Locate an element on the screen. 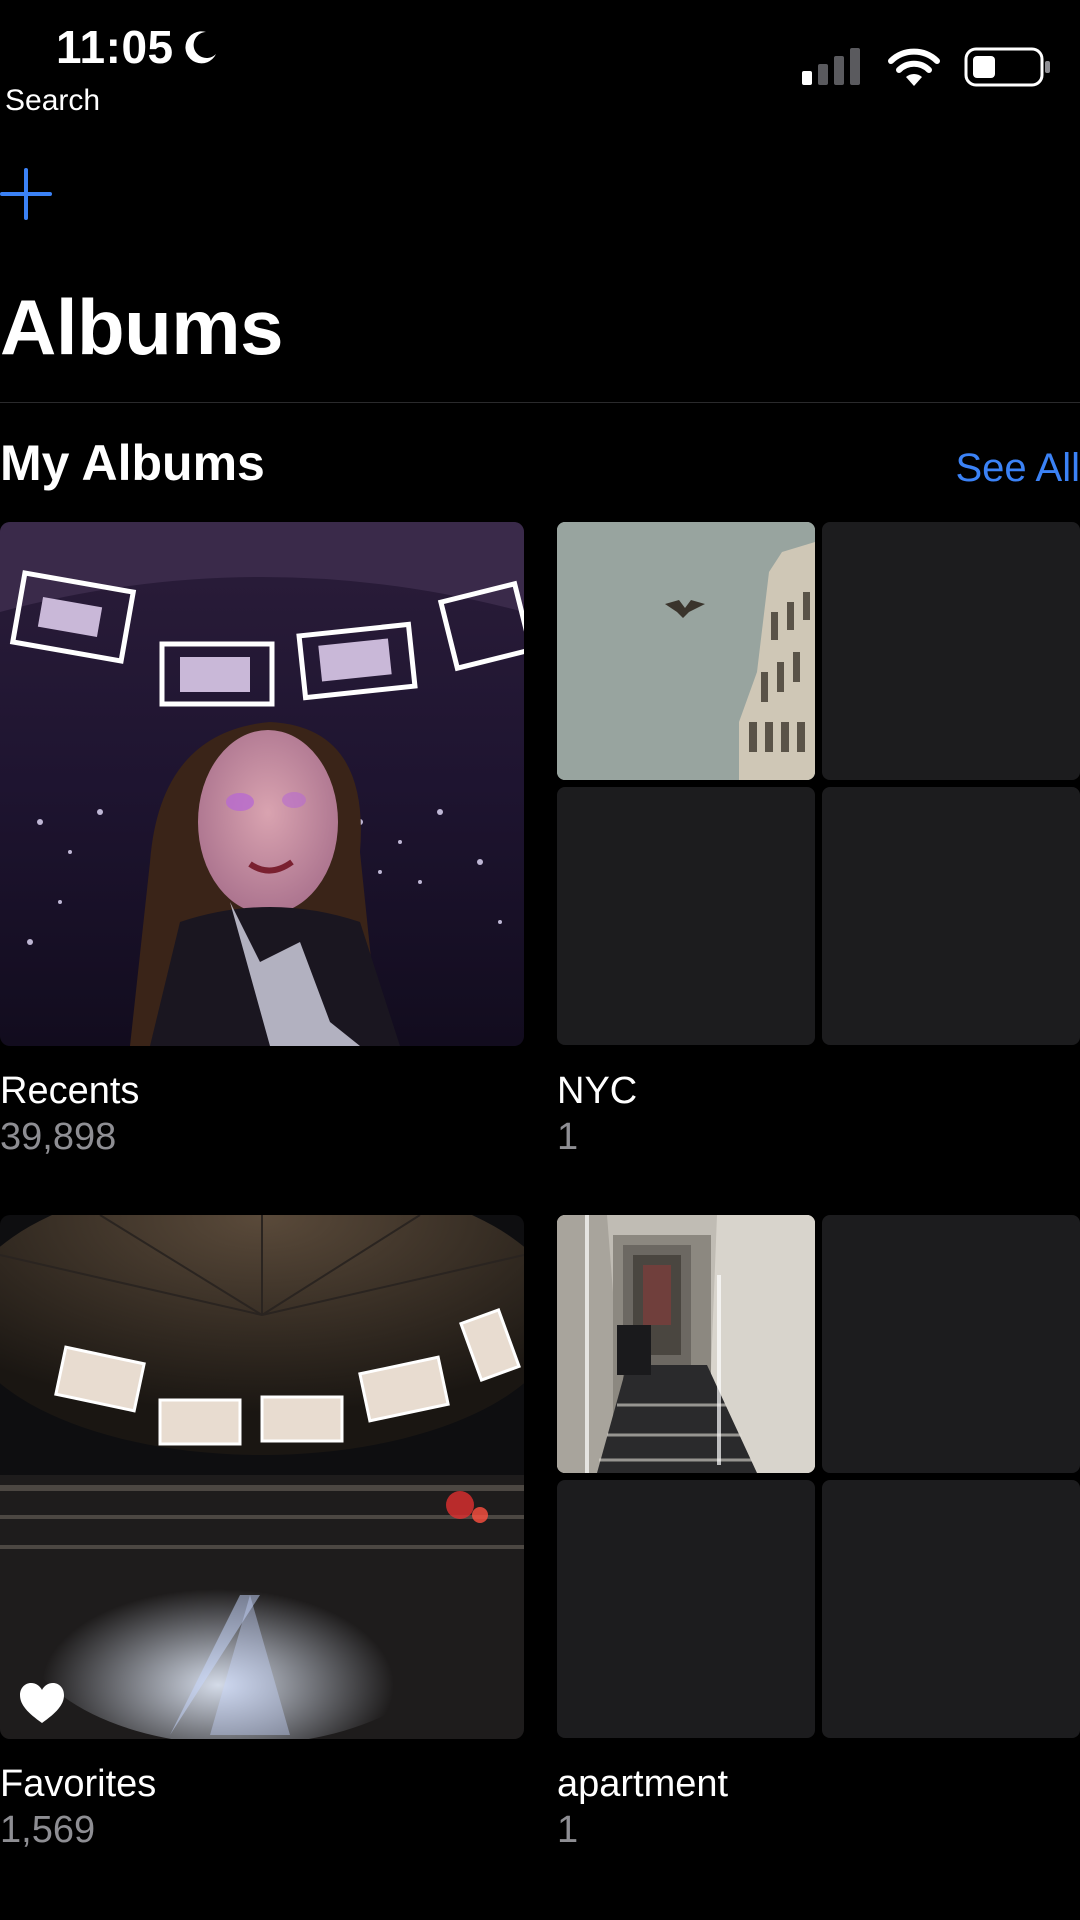 This screenshot has width=1080, height=1920. back-to-search-link: Search is located at coordinates (52, 101).